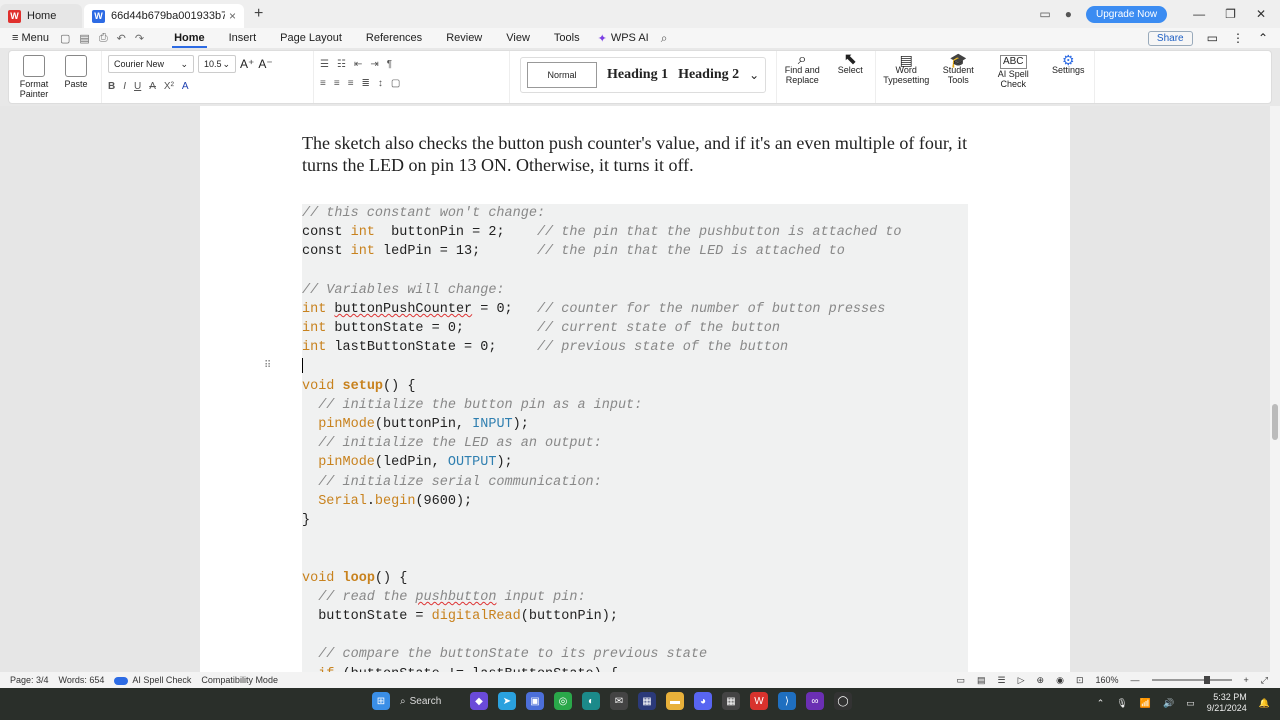 The width and height of the screenshot is (1280, 720). I want to click on globe-icon: ⊕, so click(1041, 680).